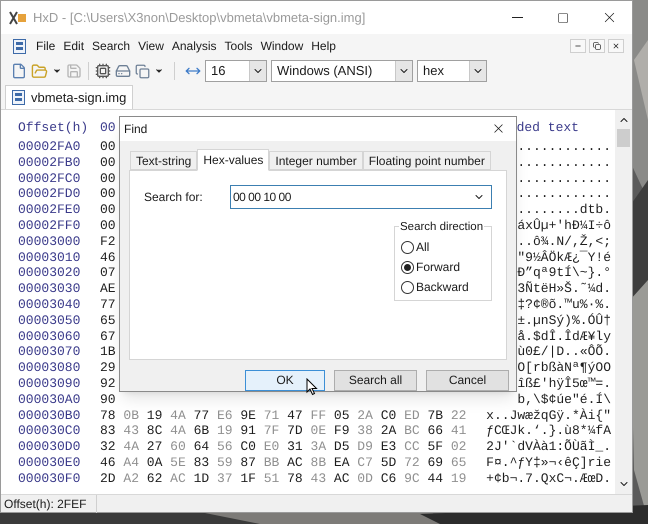 The width and height of the screenshot is (648, 524). Describe the element at coordinates (548, 462) in the screenshot. I see `decoded-text-cell: F¤.^ƒY‡»¬‹êÇ]rie` at that location.